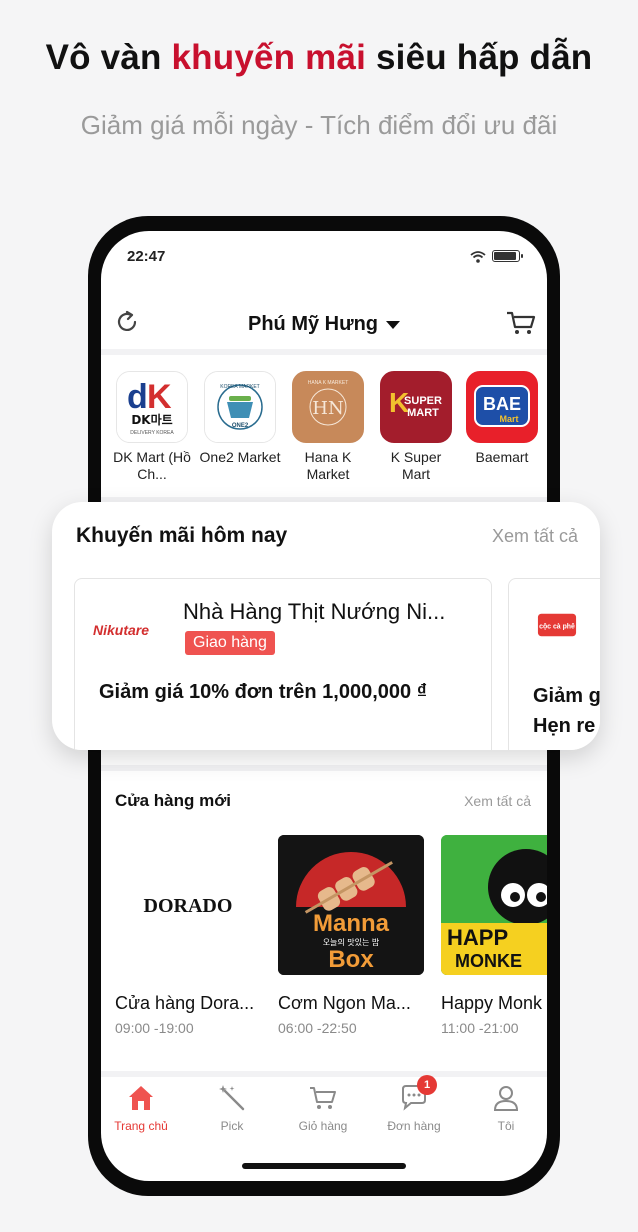 This screenshot has width=638, height=1232. I want to click on home-icon, so click(141, 1098).